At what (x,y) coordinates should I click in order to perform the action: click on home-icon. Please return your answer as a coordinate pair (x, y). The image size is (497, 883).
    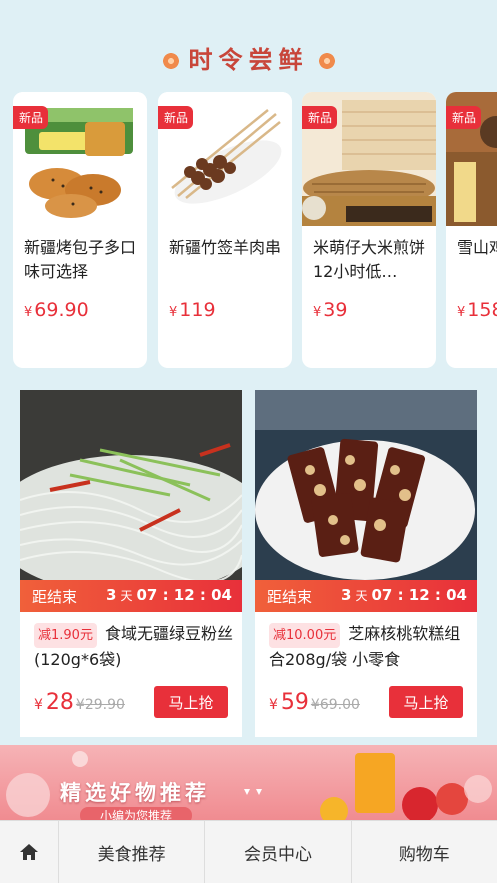
    Looking at the image, I should click on (29, 852).